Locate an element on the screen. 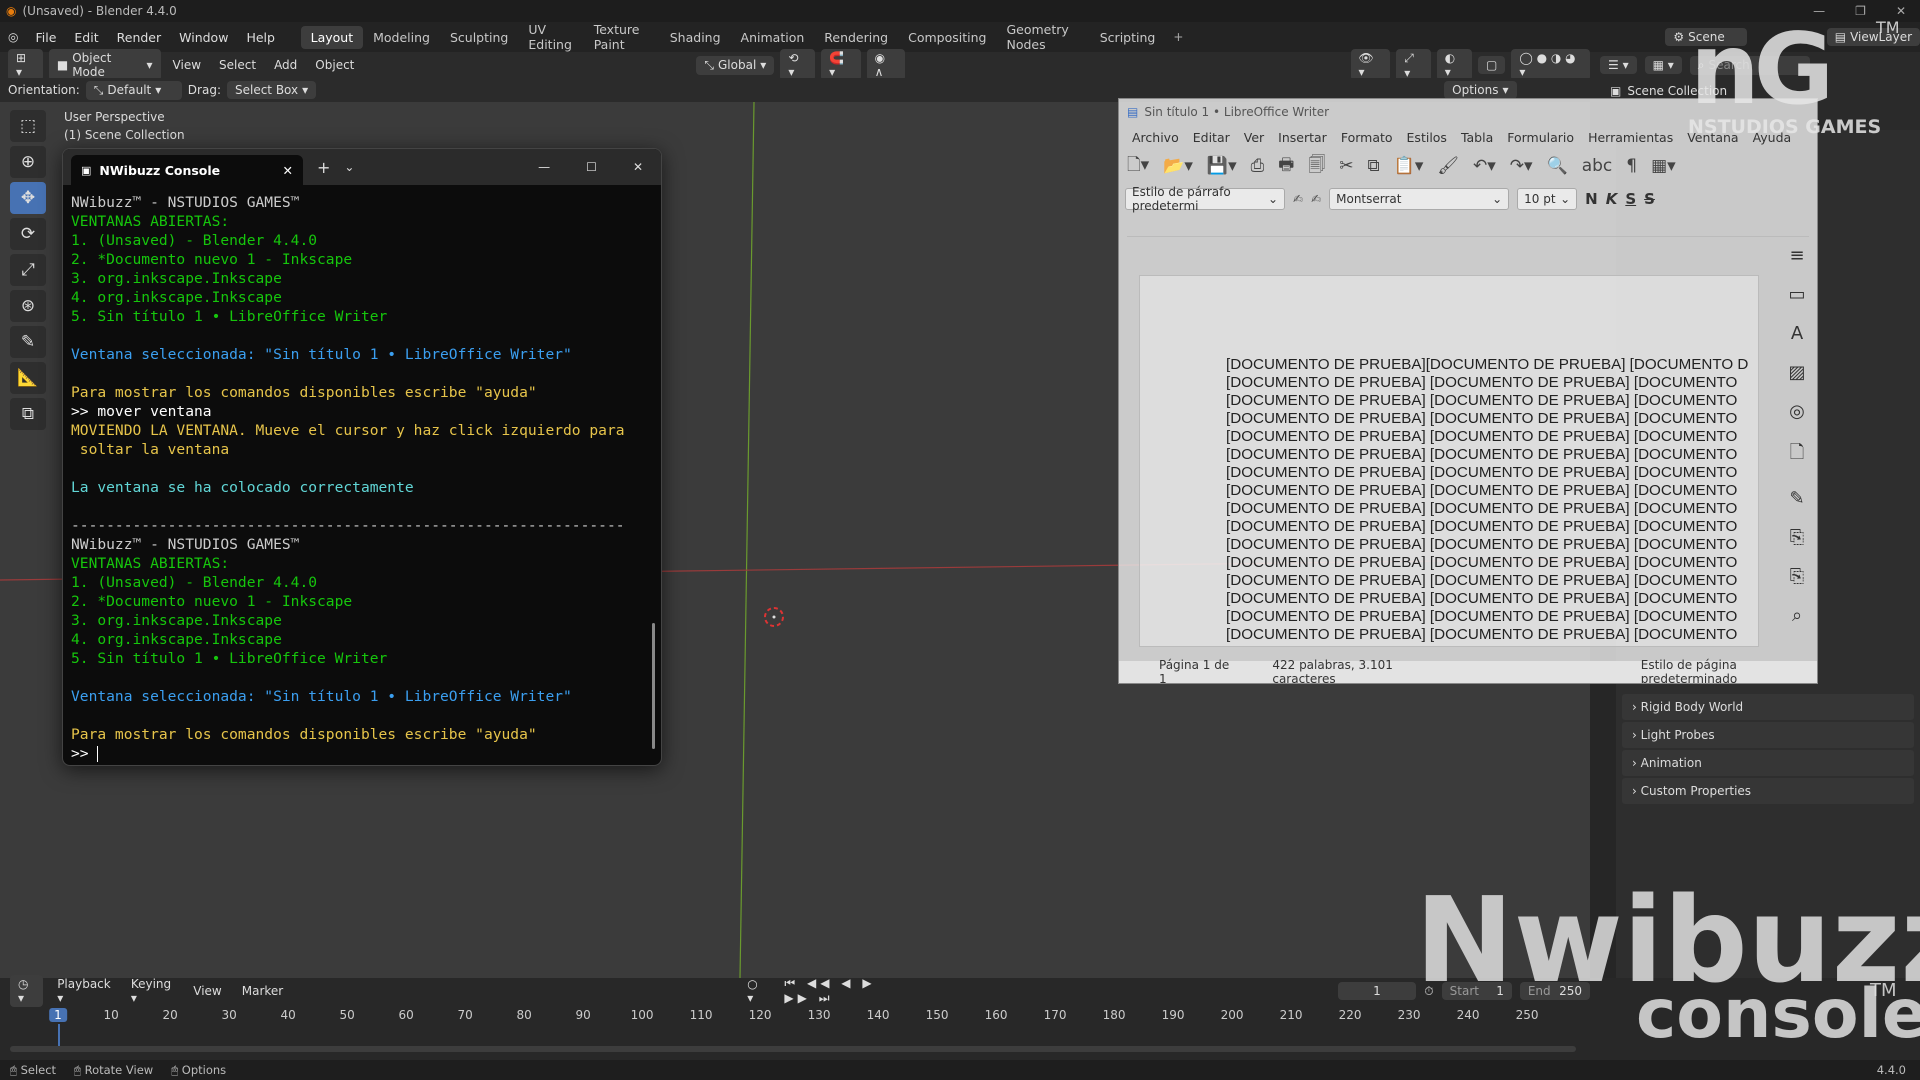  menu-select: Select is located at coordinates (237, 65).